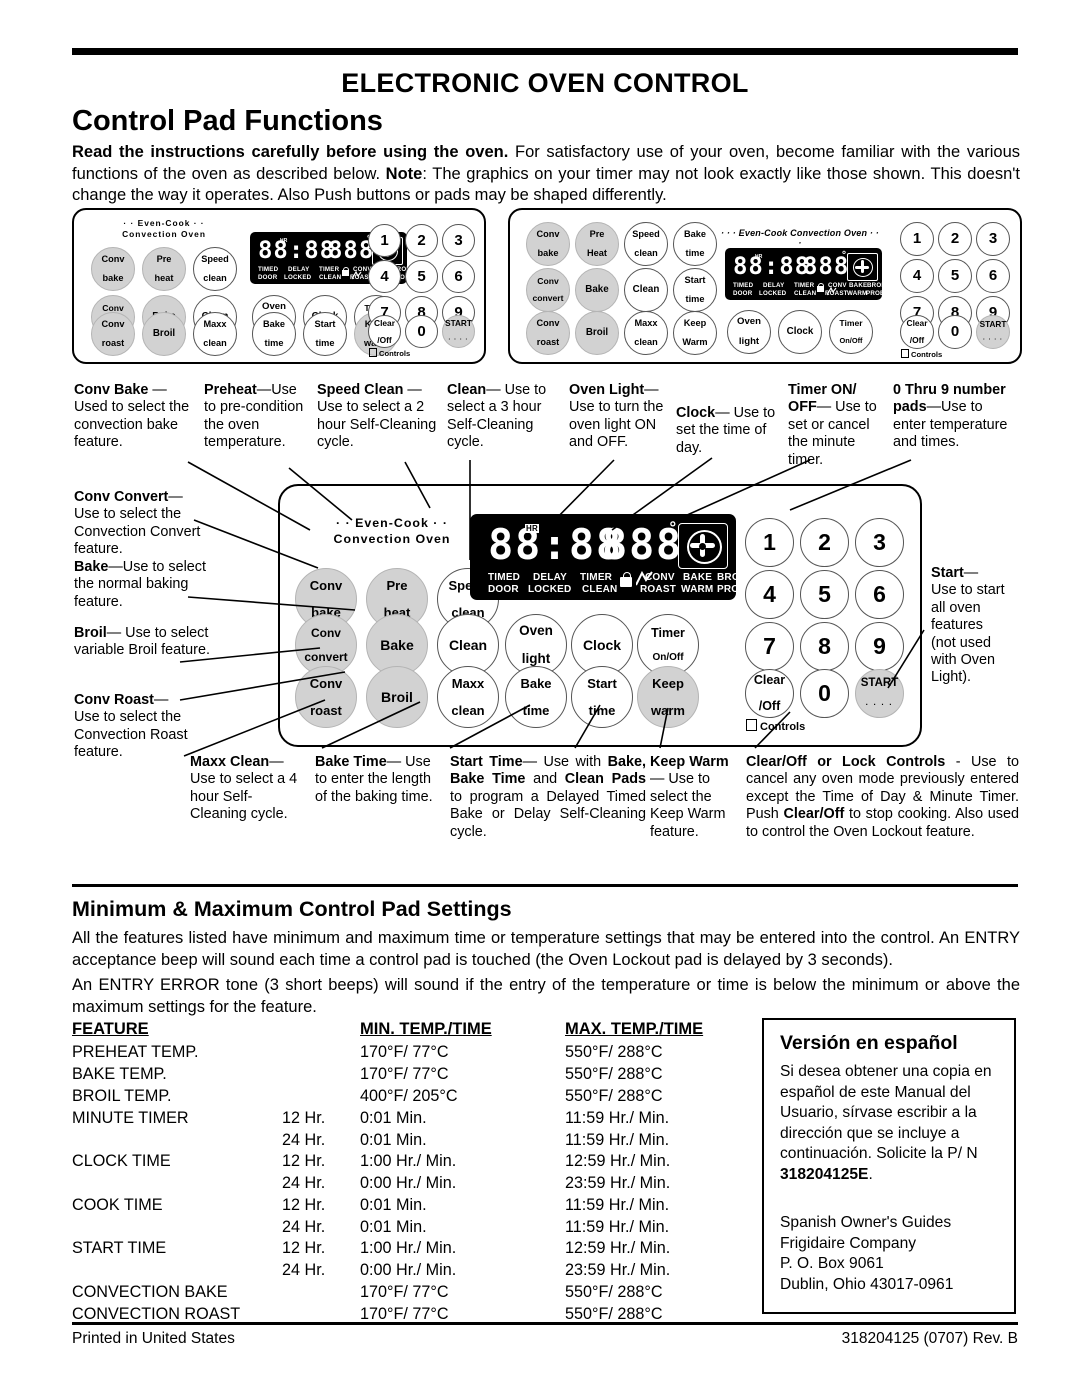 The height and width of the screenshot is (1397, 1080). What do you see at coordinates (618, 1183) in the screenshot?
I see `cell-max: 23:59 Hr./ Min.` at bounding box center [618, 1183].